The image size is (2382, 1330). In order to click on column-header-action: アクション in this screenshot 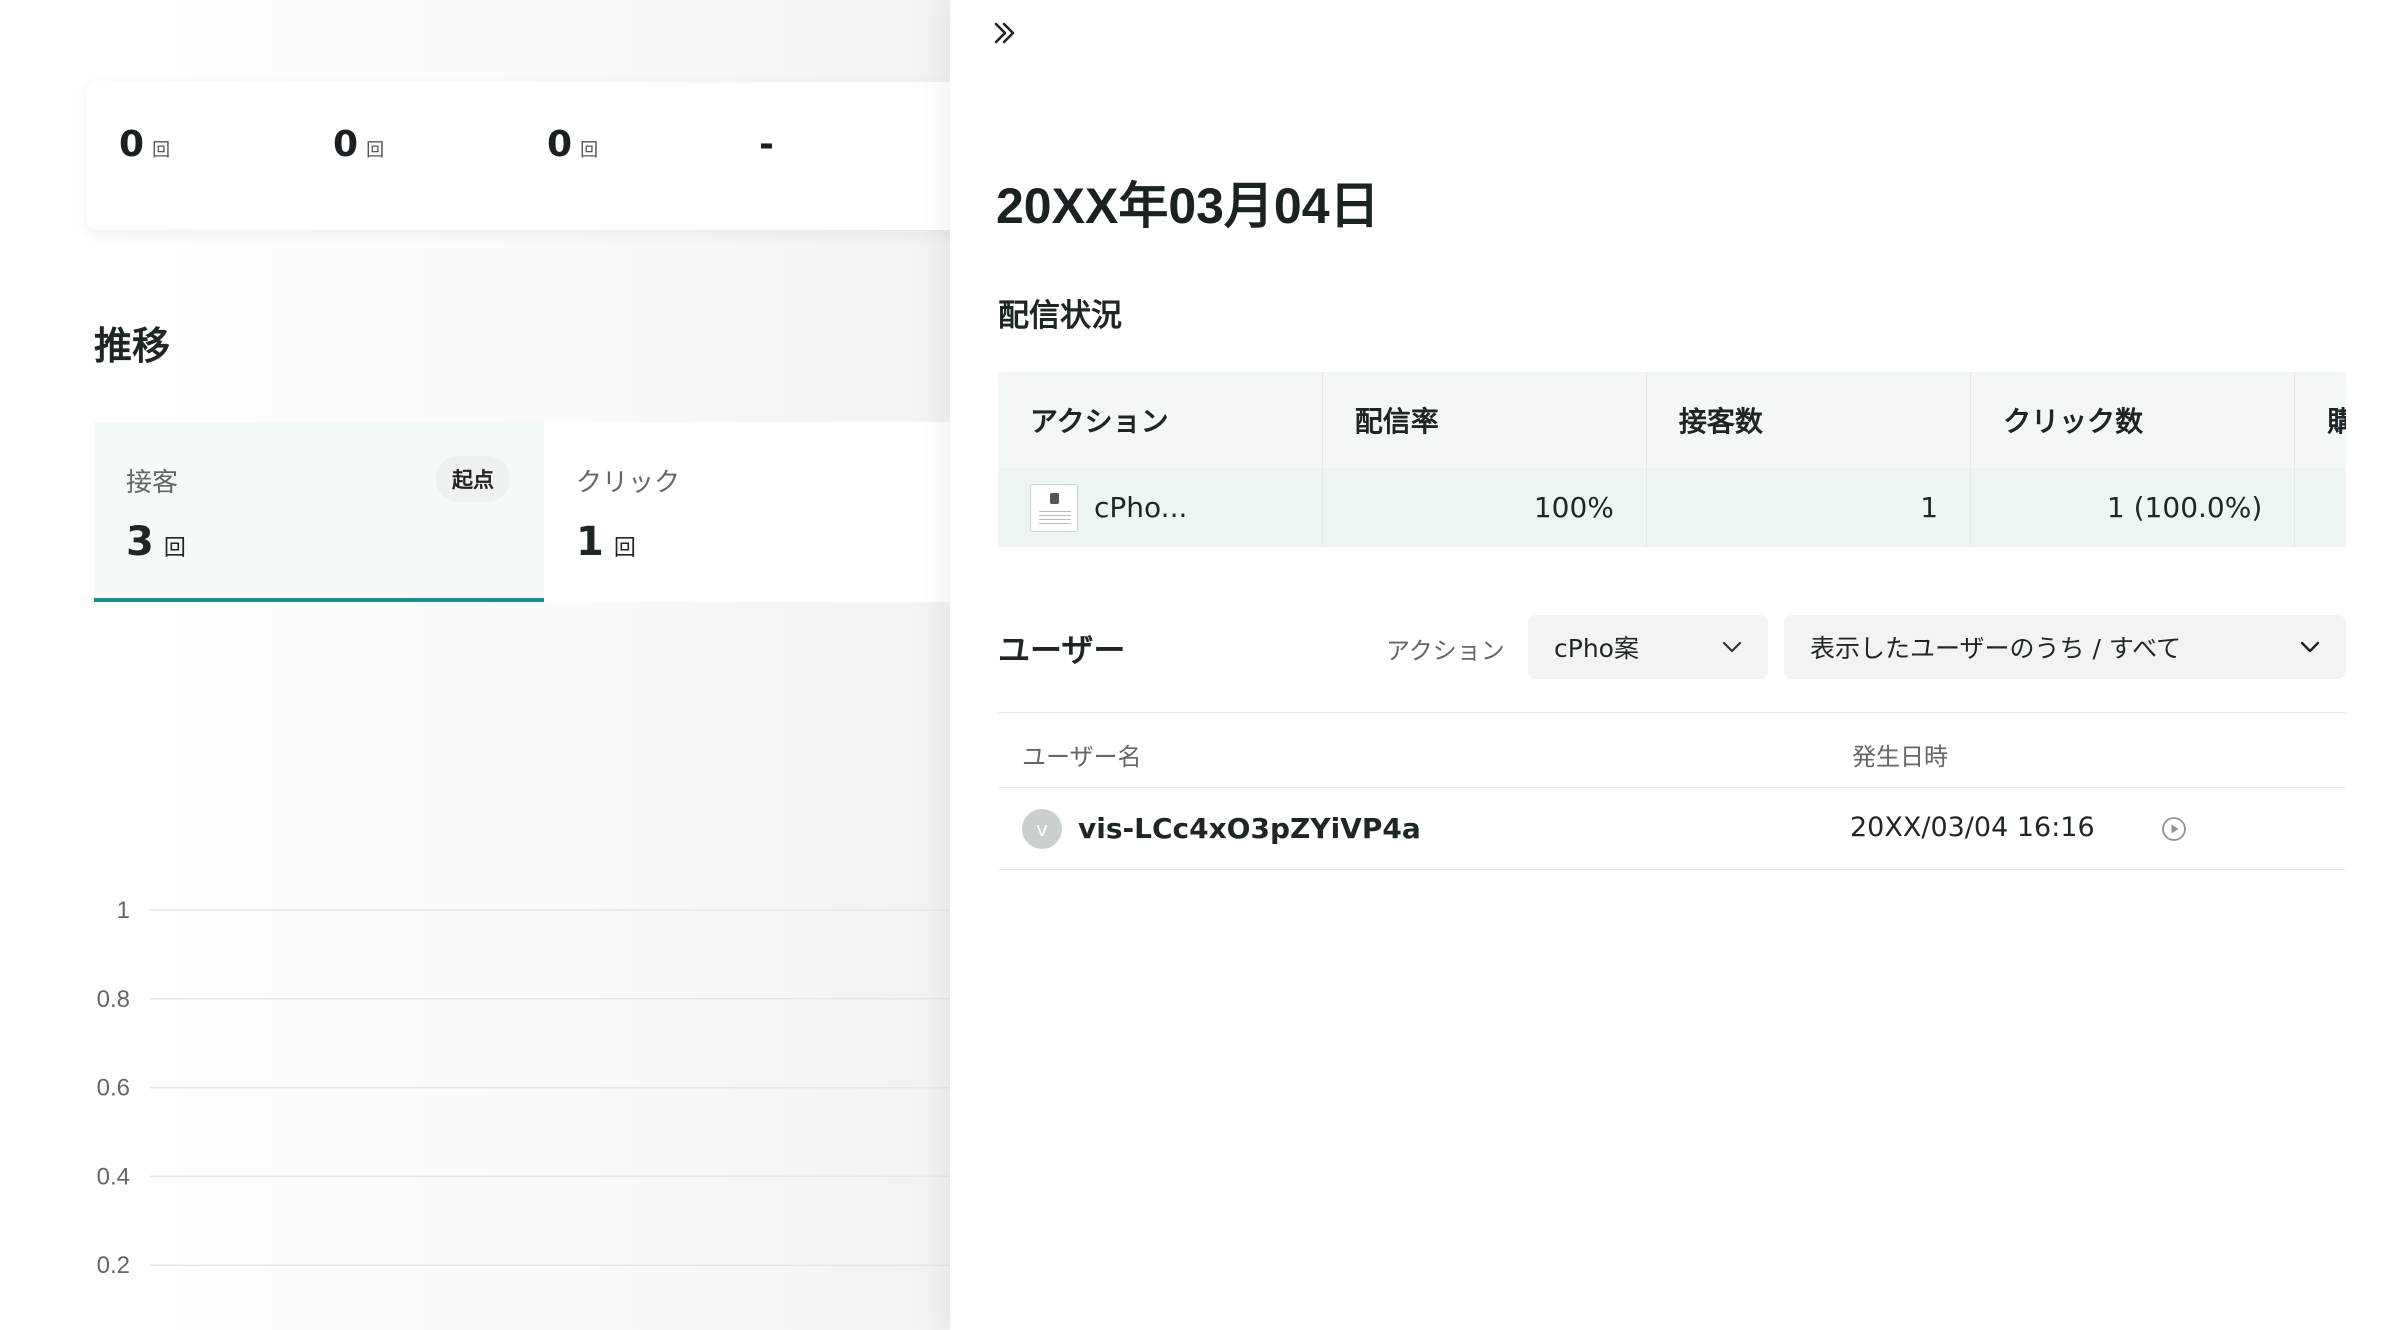, I will do `click(1160, 420)`.